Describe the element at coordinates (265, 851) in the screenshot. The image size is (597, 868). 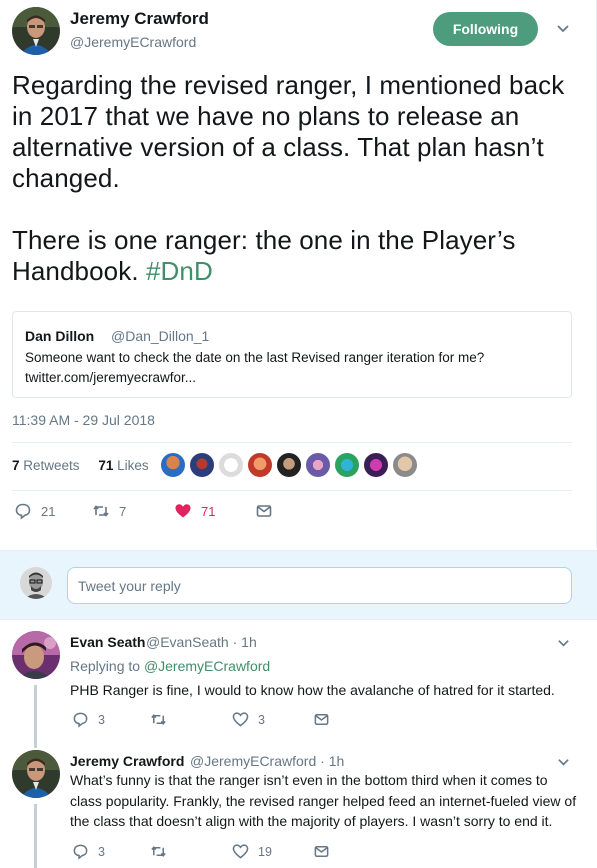
I see `like-count: 19` at that location.